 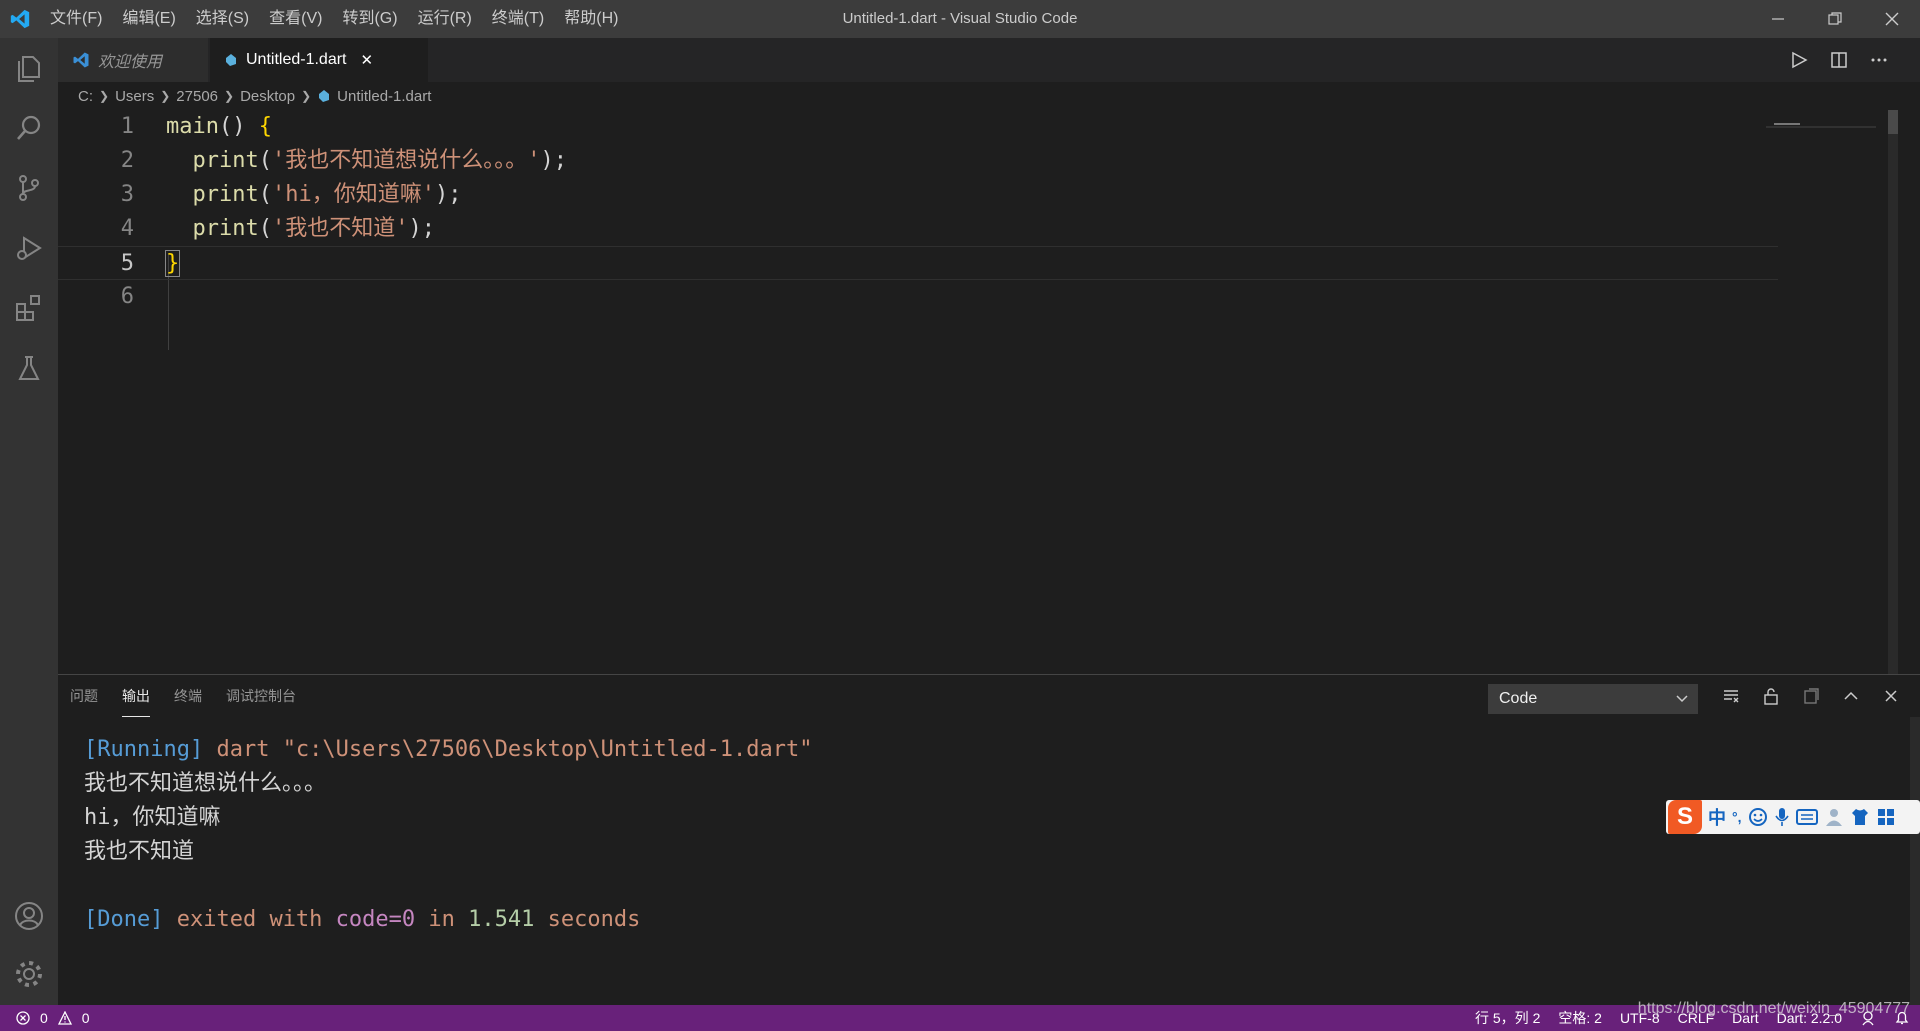 What do you see at coordinates (1821, 119) in the screenshot?
I see `minimap` at bounding box center [1821, 119].